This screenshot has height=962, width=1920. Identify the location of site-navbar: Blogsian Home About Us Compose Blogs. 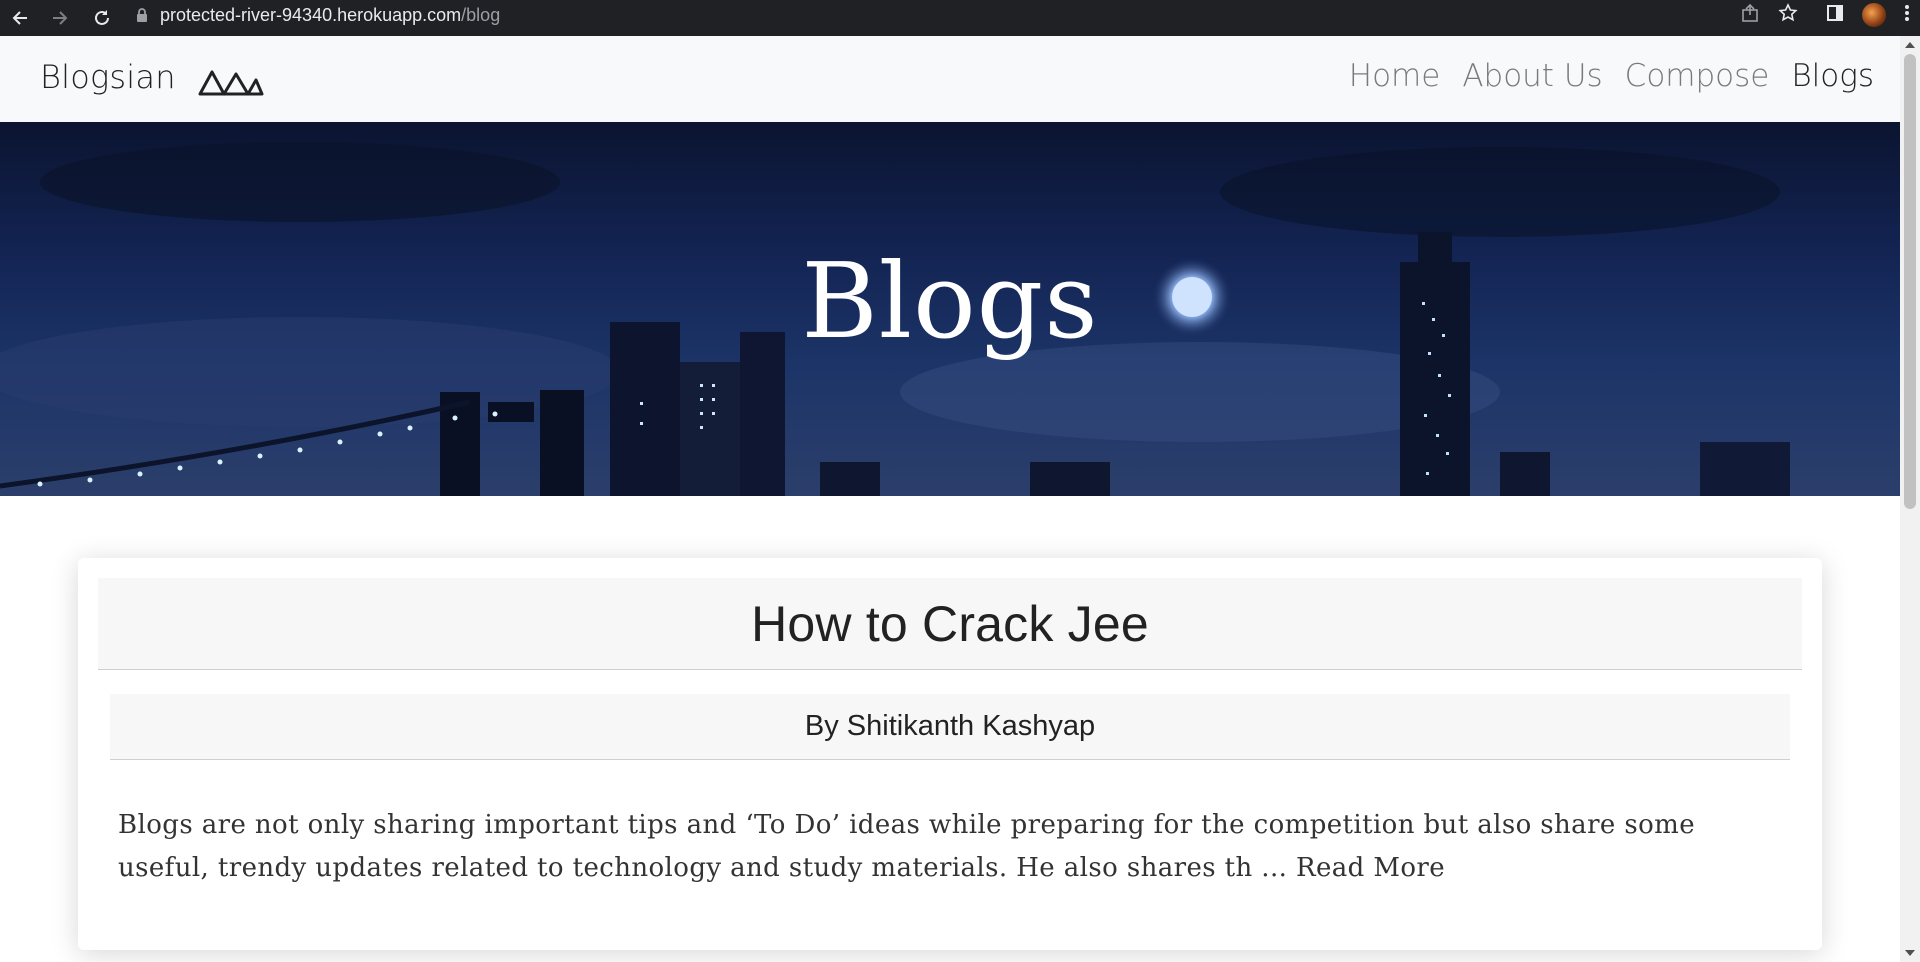
(950, 79).